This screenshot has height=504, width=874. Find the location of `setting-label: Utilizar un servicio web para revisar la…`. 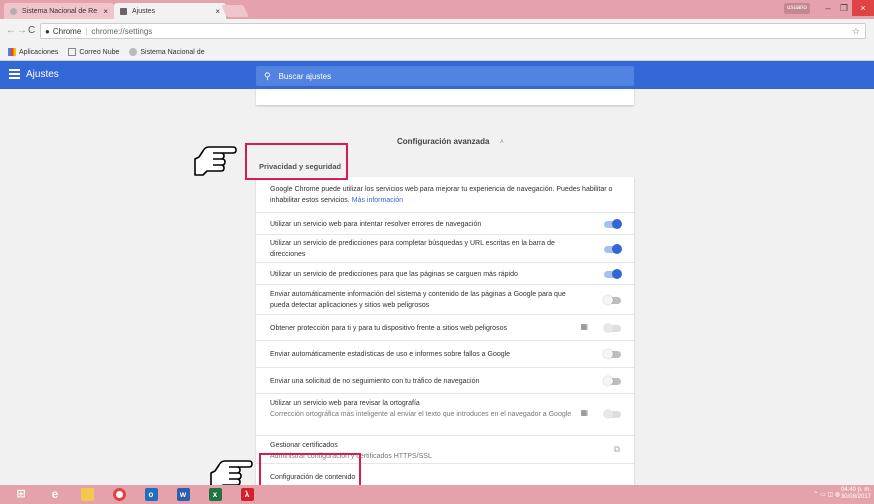

setting-label: Utilizar un servicio web para revisar la… is located at coordinates (345, 403).